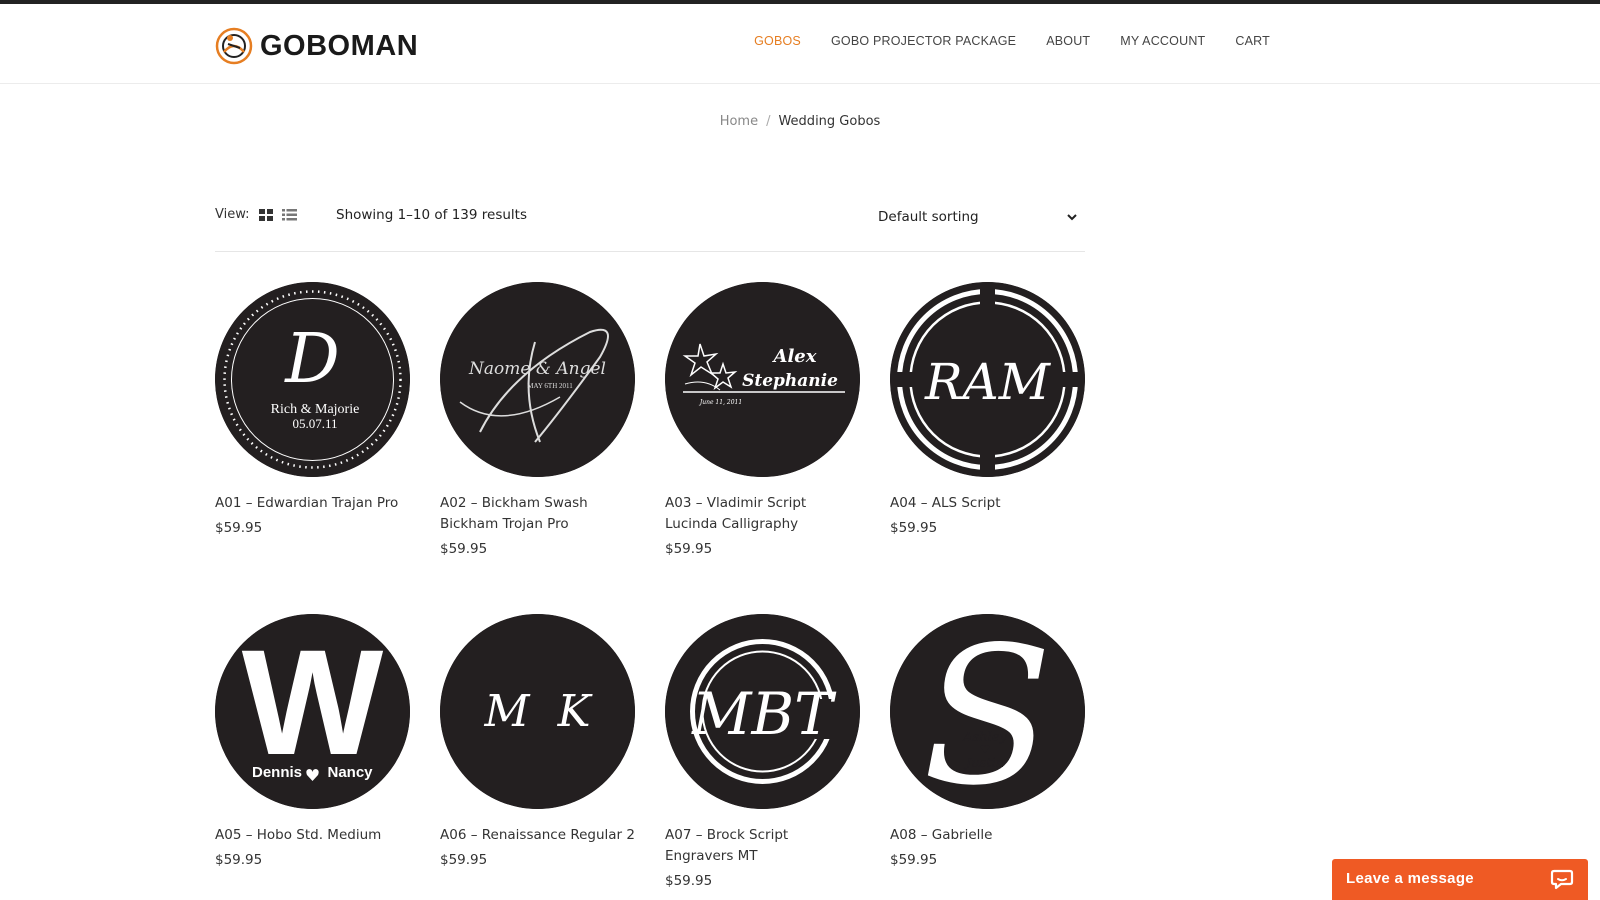  Describe the element at coordinates (266, 215) in the screenshot. I see `grid-view-icon` at that location.